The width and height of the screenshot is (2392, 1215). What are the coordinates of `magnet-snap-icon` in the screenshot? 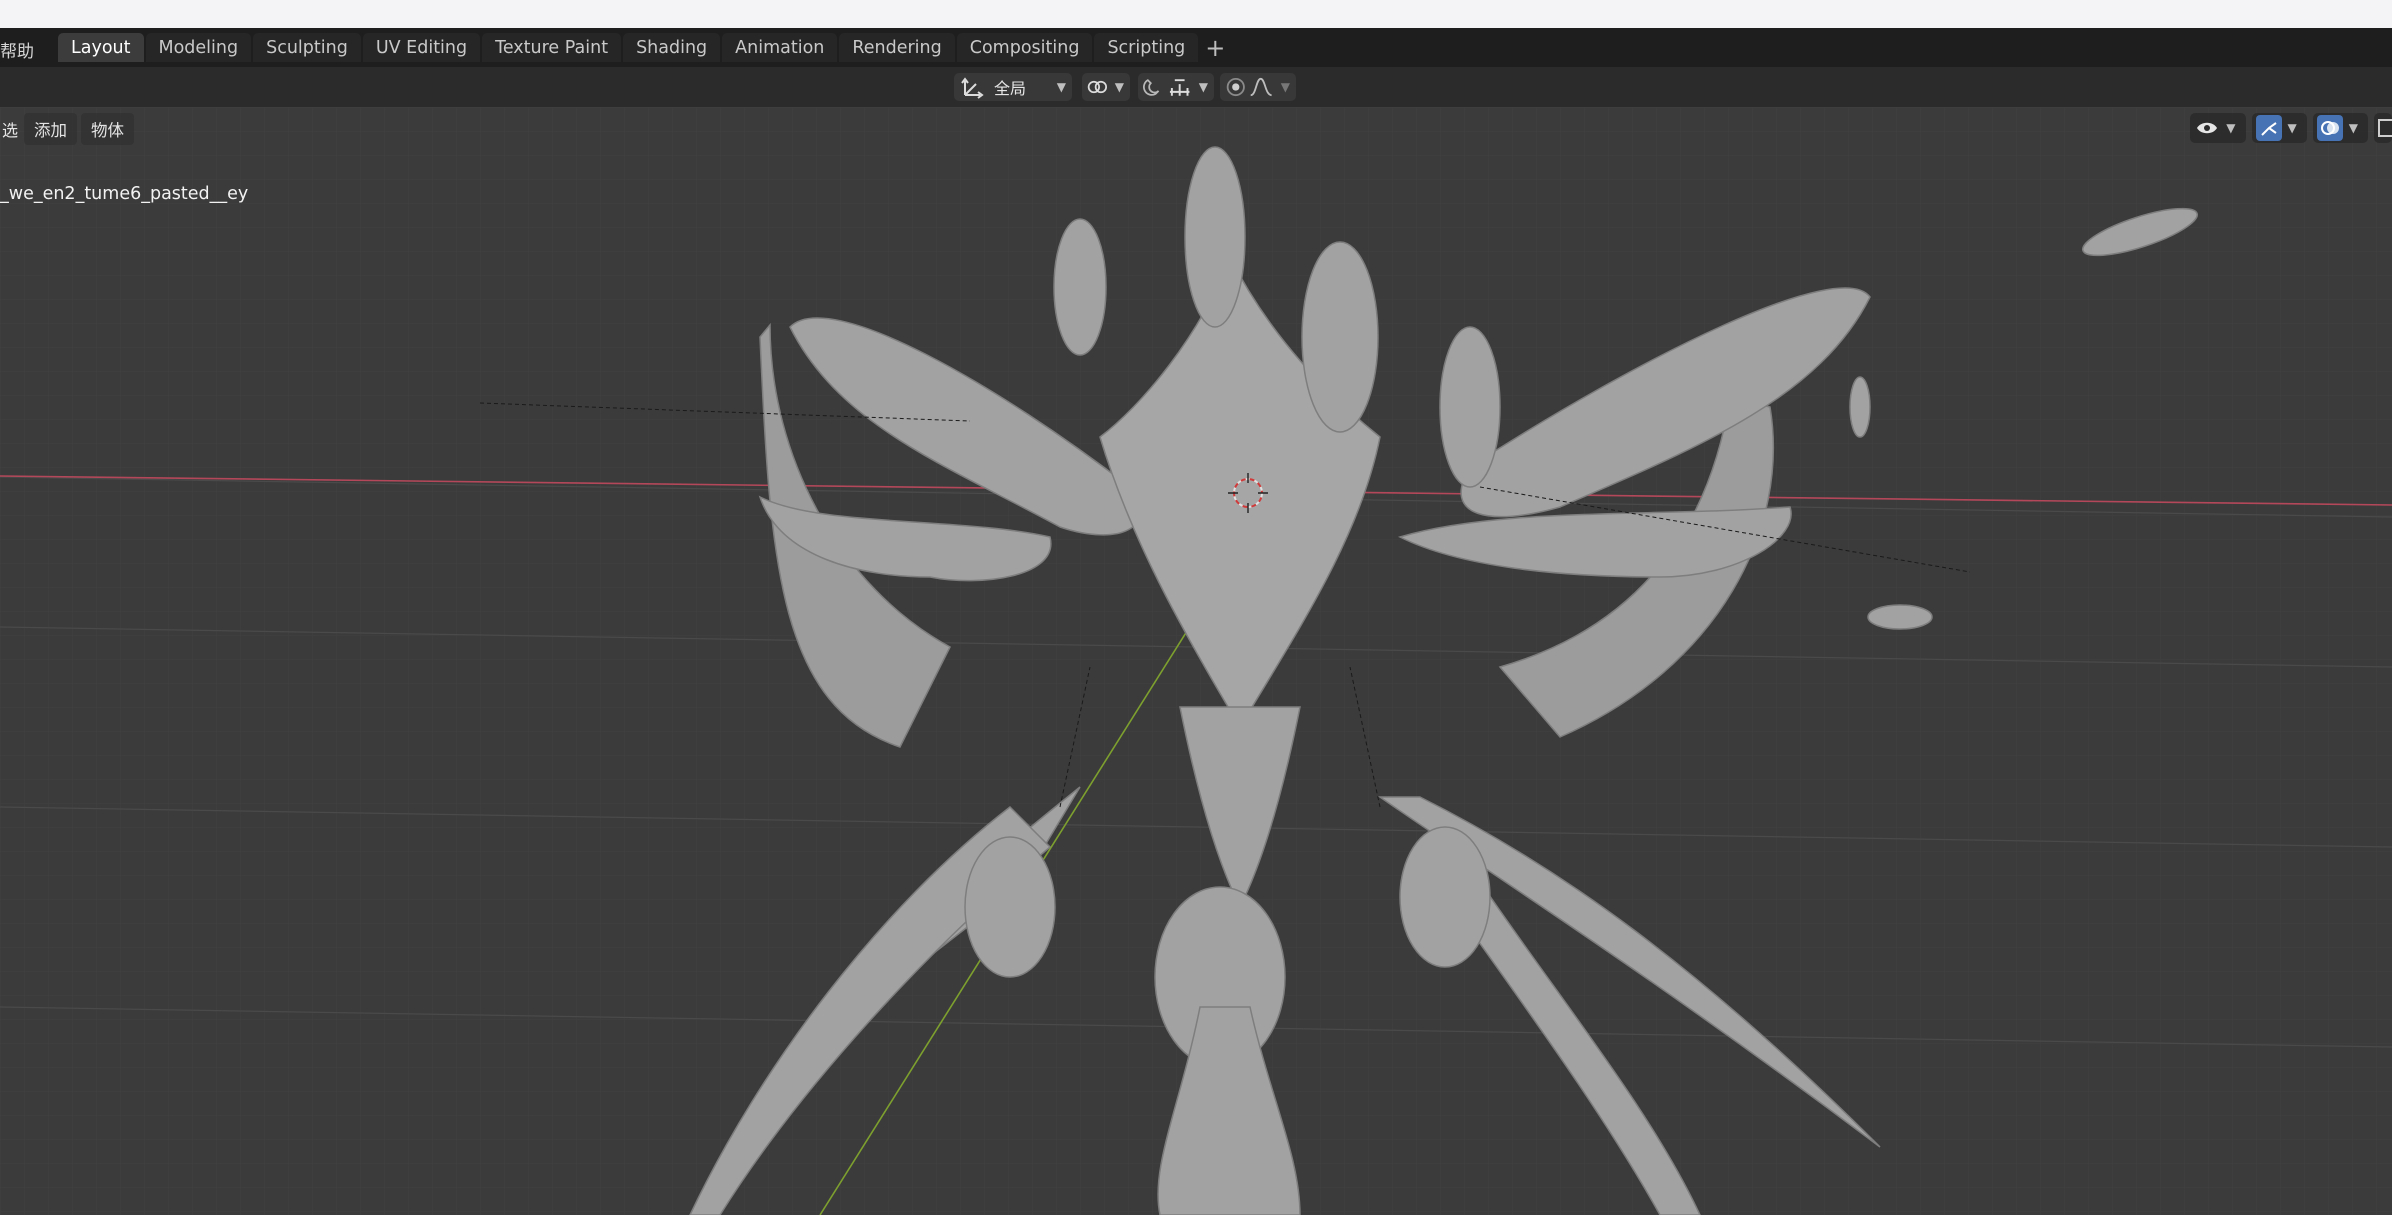 It's located at (1154, 87).